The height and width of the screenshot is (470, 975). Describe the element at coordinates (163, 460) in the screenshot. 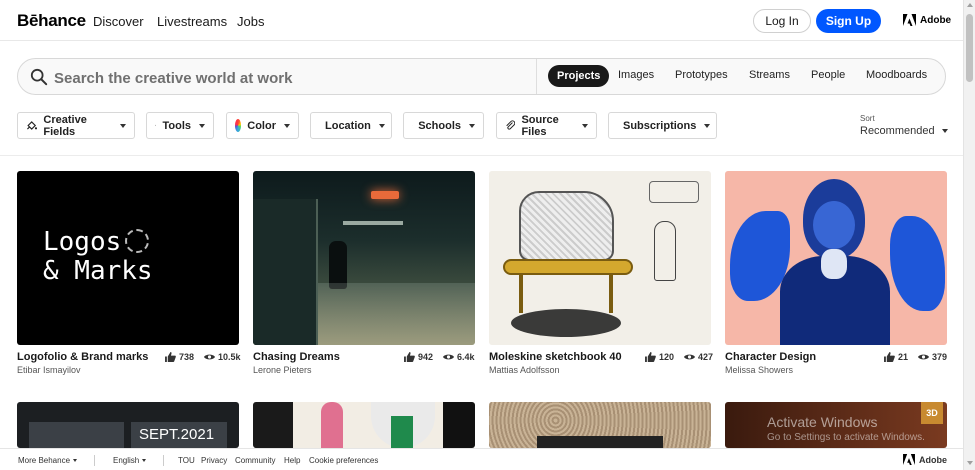

I see `footer-divider` at that location.